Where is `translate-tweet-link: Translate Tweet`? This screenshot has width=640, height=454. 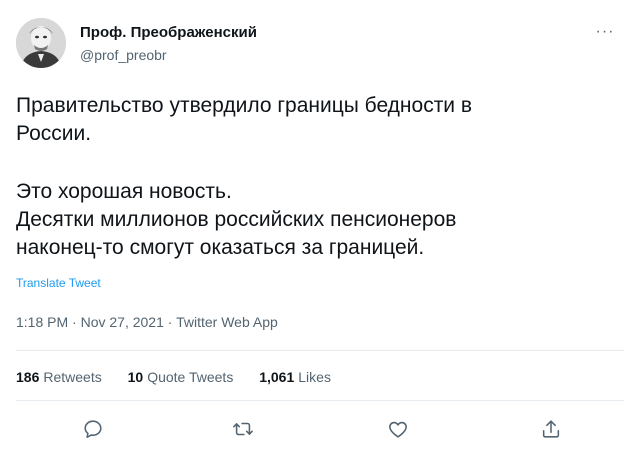 translate-tweet-link: Translate Tweet is located at coordinates (58, 283).